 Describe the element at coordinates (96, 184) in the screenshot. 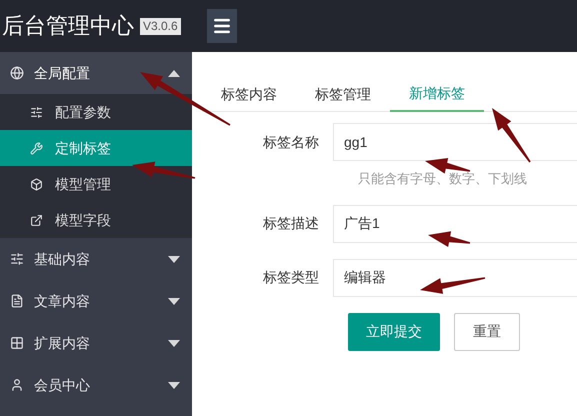

I see `submenu-item: 模型管理` at that location.